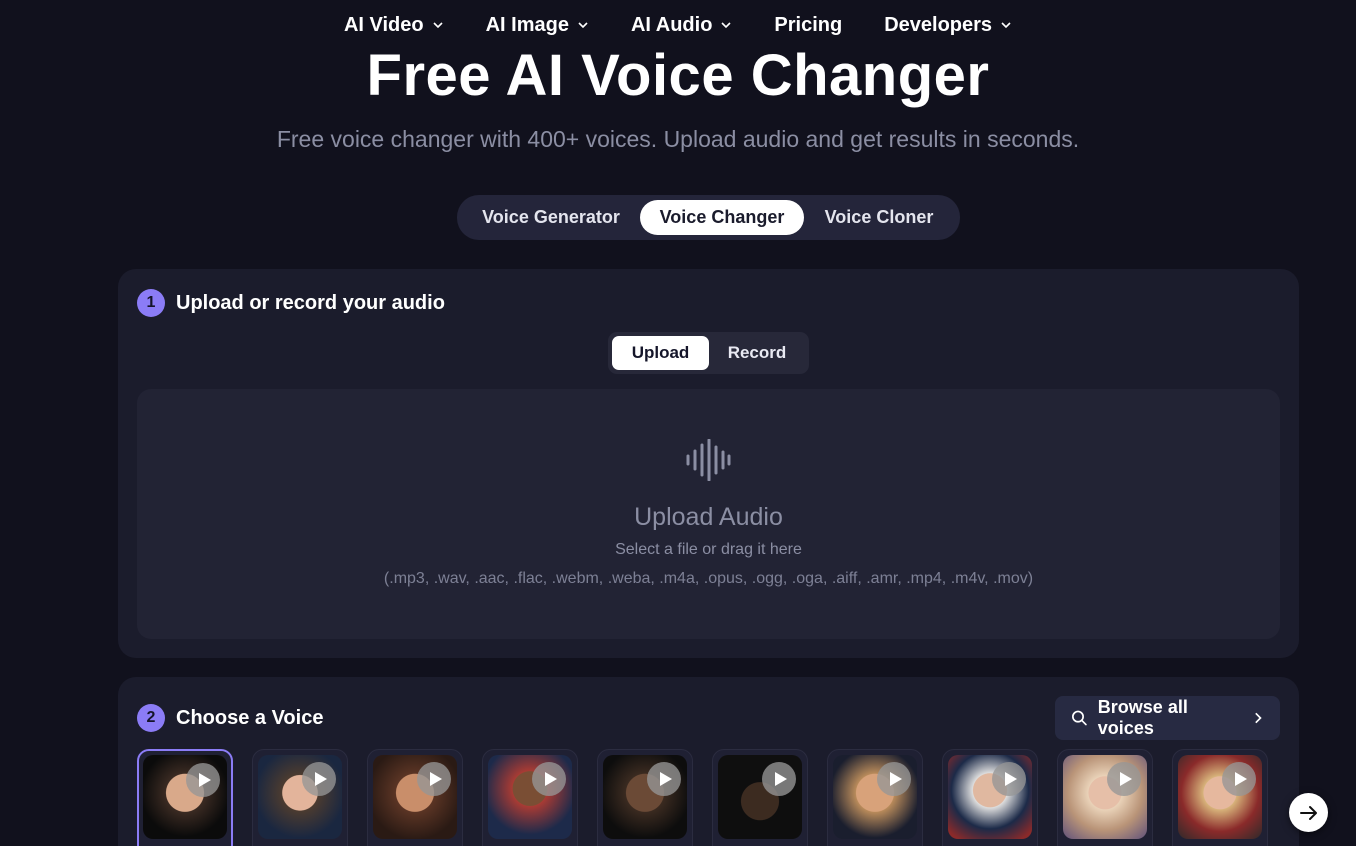  What do you see at coordinates (757, 353) in the screenshot?
I see `record-tab-button: Record` at bounding box center [757, 353].